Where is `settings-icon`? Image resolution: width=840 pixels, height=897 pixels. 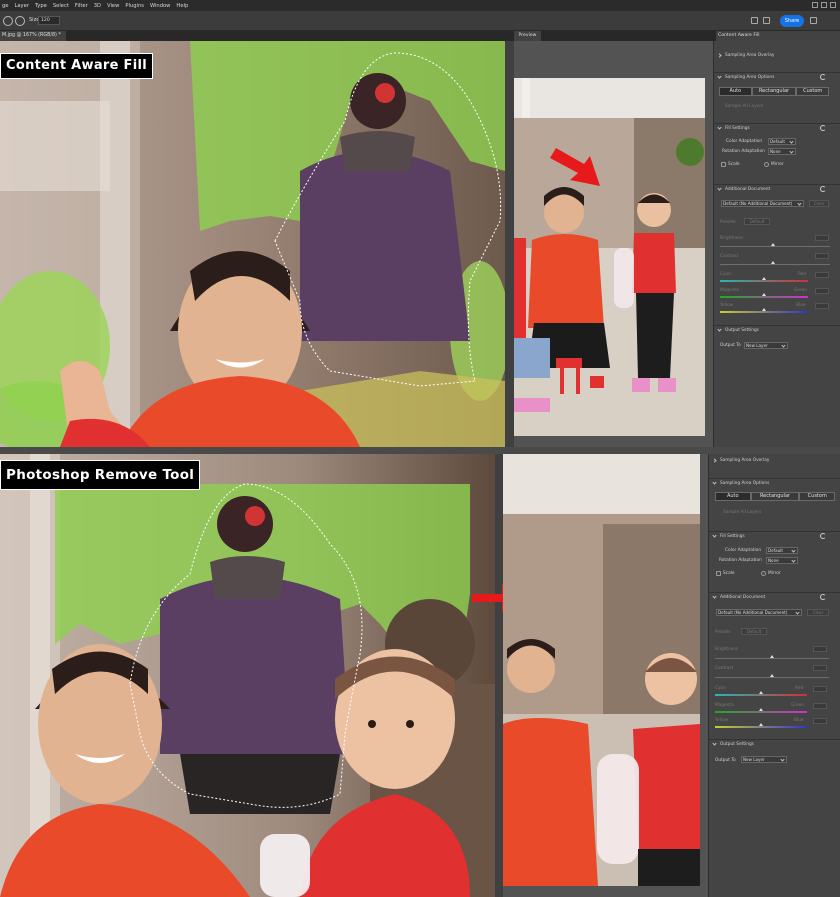
settings-icon is located at coordinates (813, 20).